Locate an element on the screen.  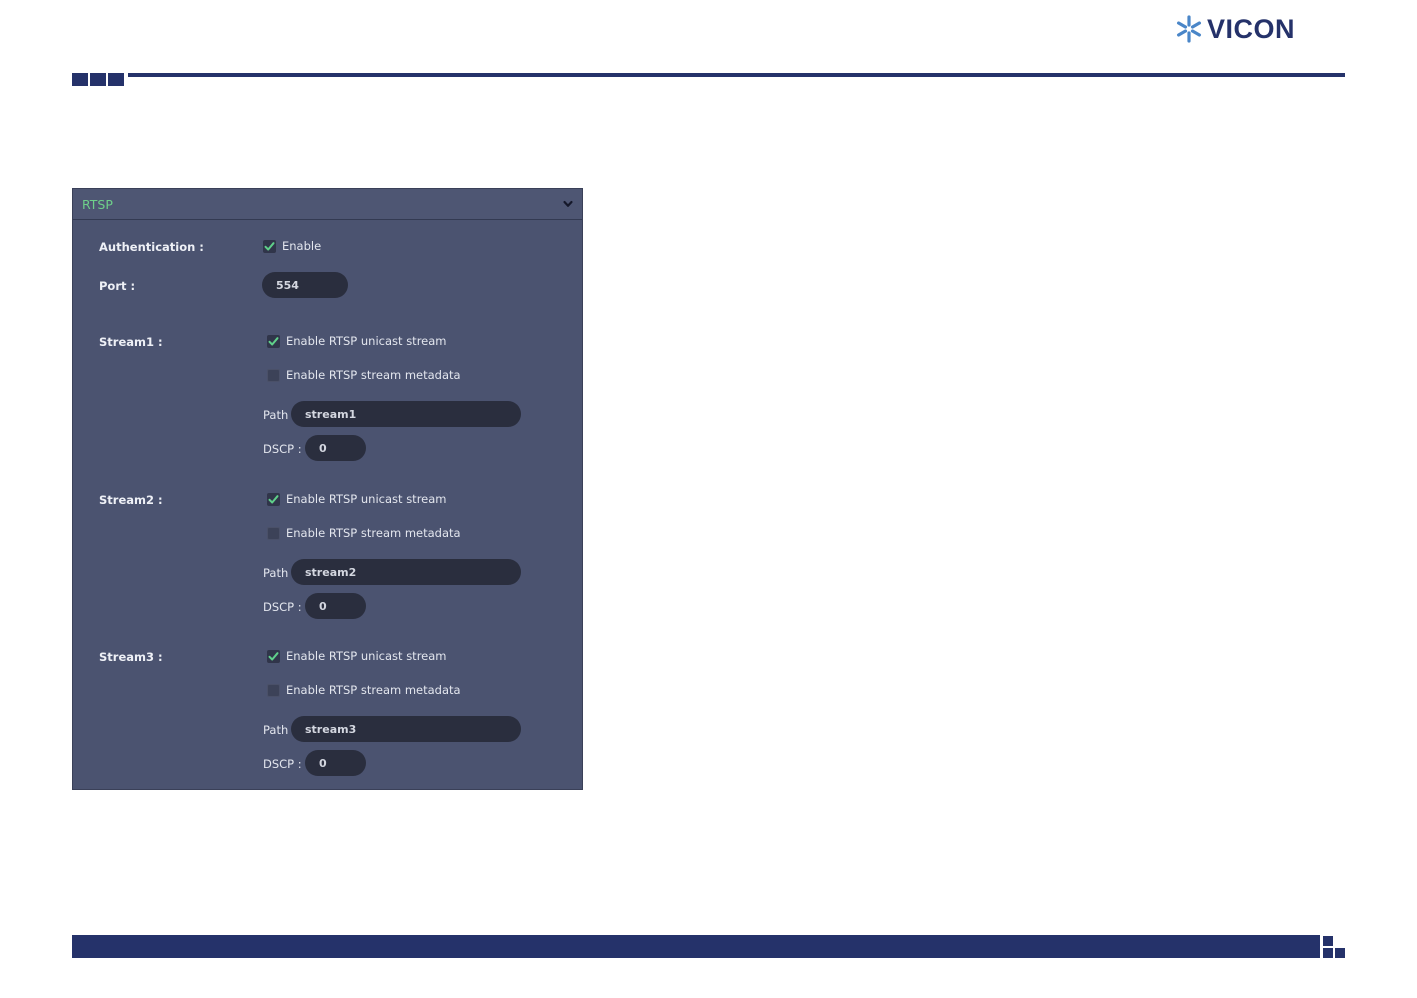
stream3-dscp-value: 0 is located at coordinates (323, 763).